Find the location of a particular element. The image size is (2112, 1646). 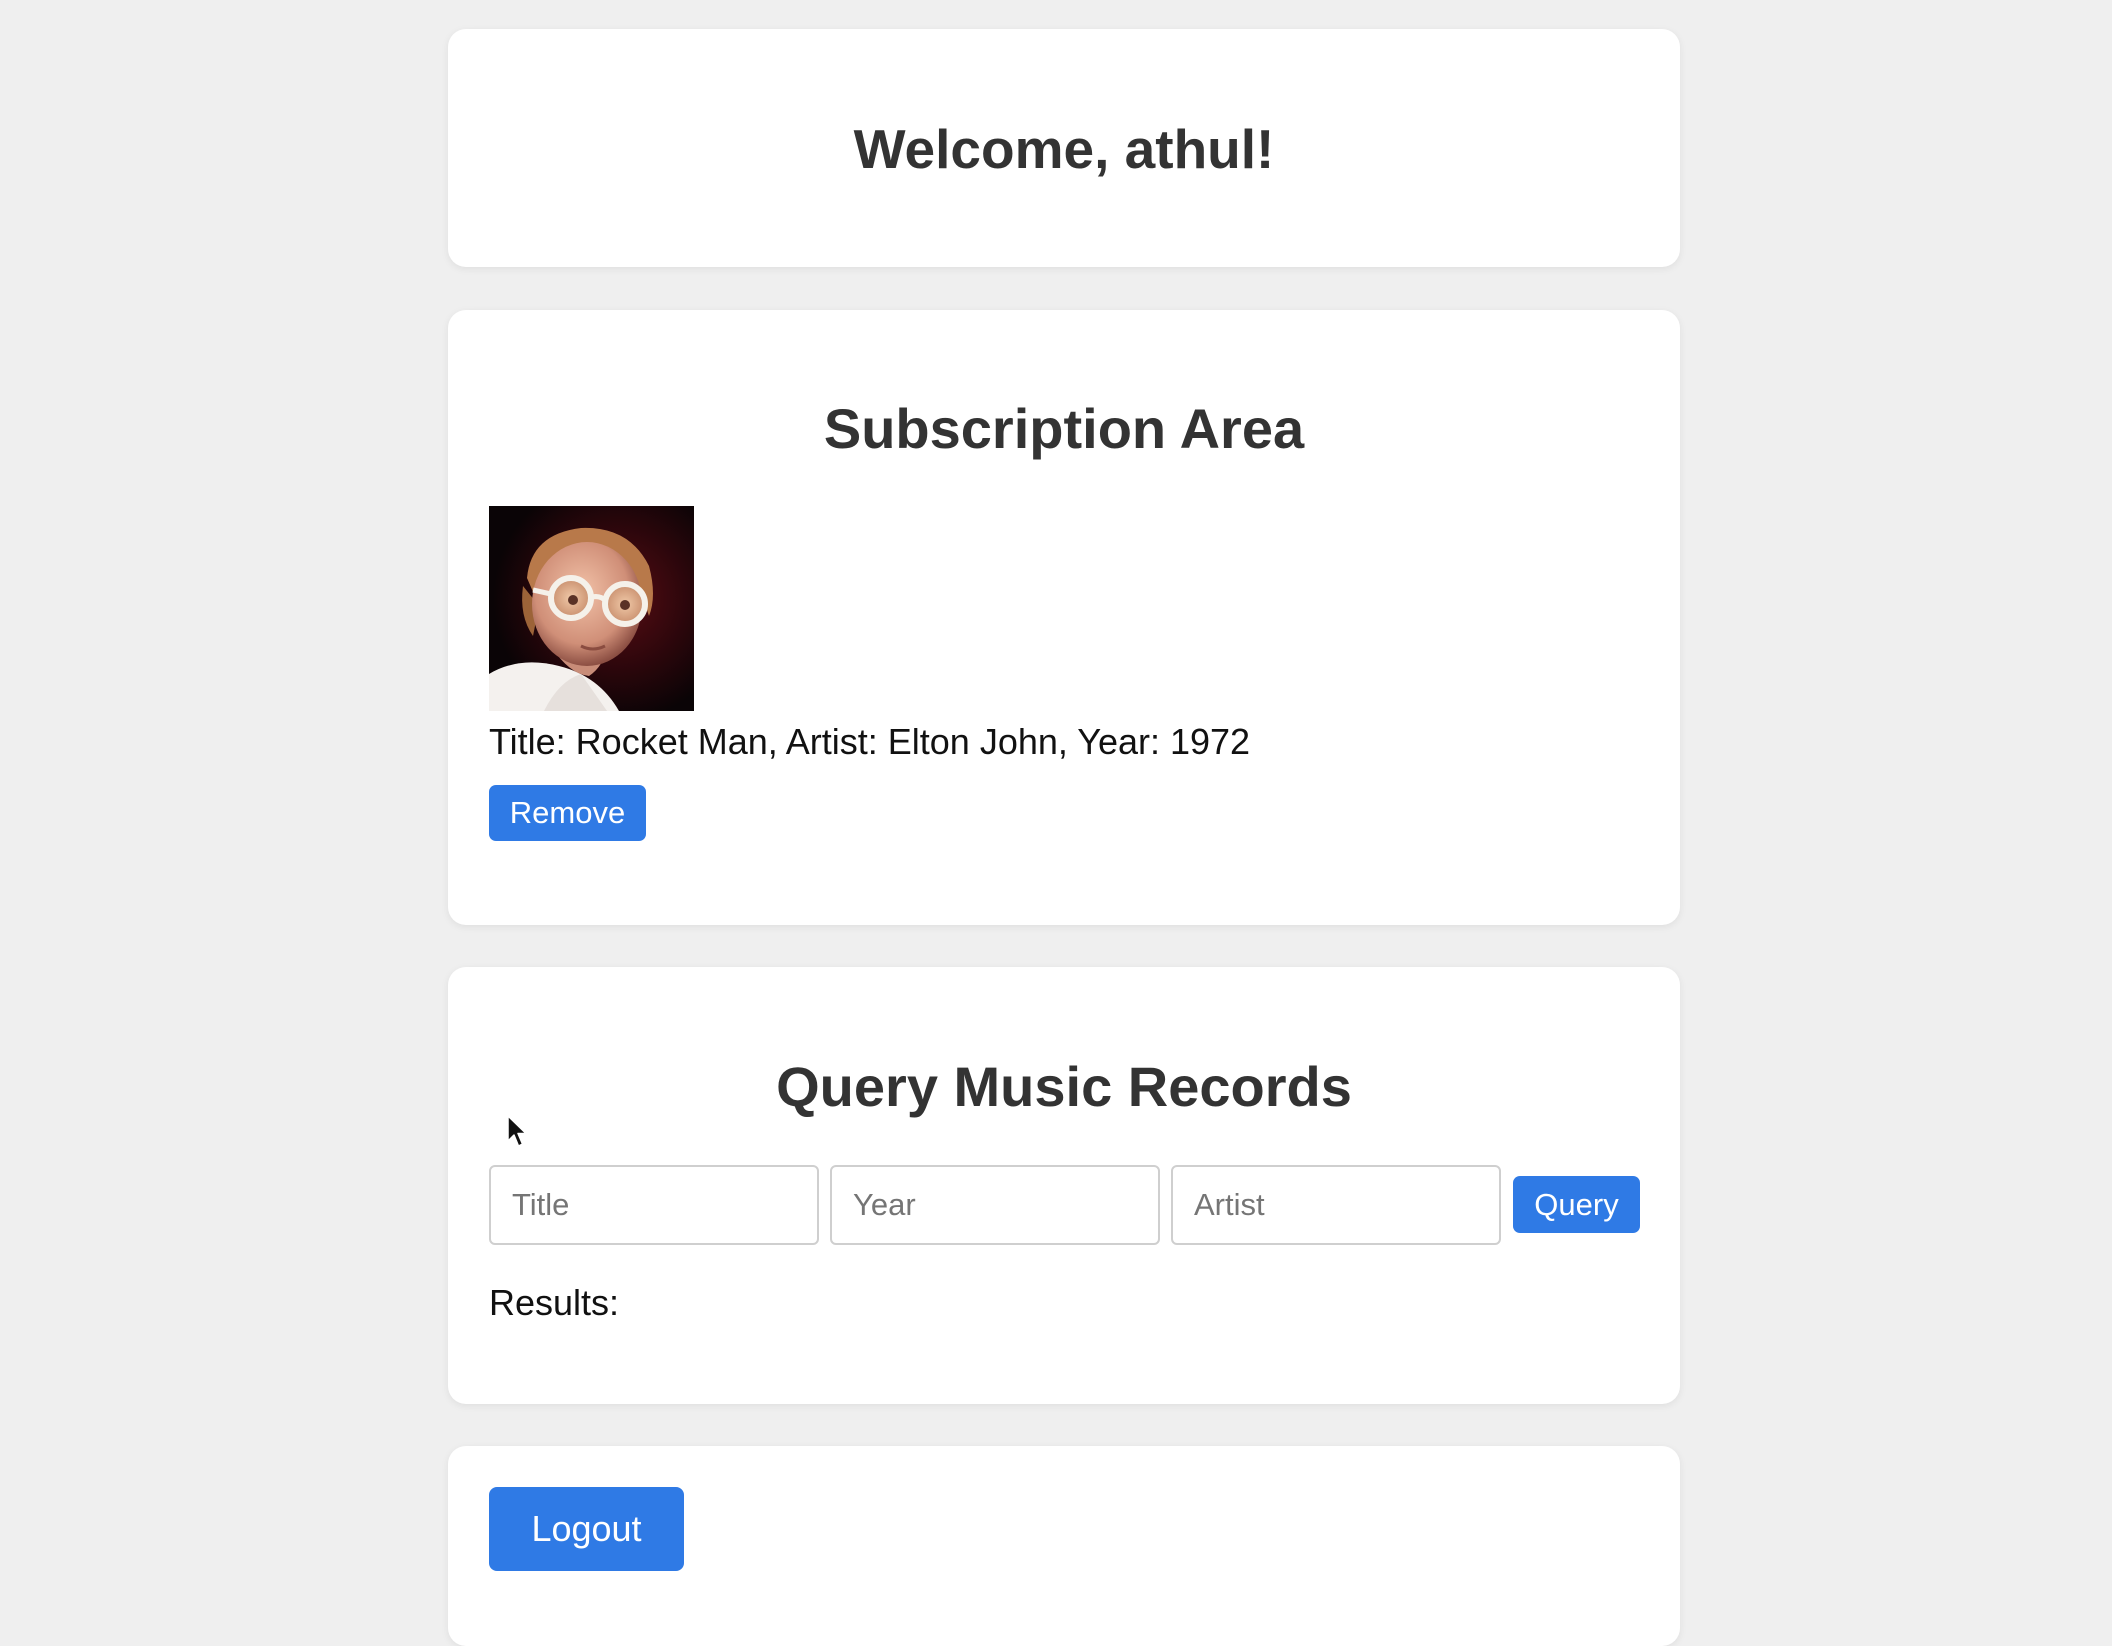

query-button: Query is located at coordinates (1576, 1204).